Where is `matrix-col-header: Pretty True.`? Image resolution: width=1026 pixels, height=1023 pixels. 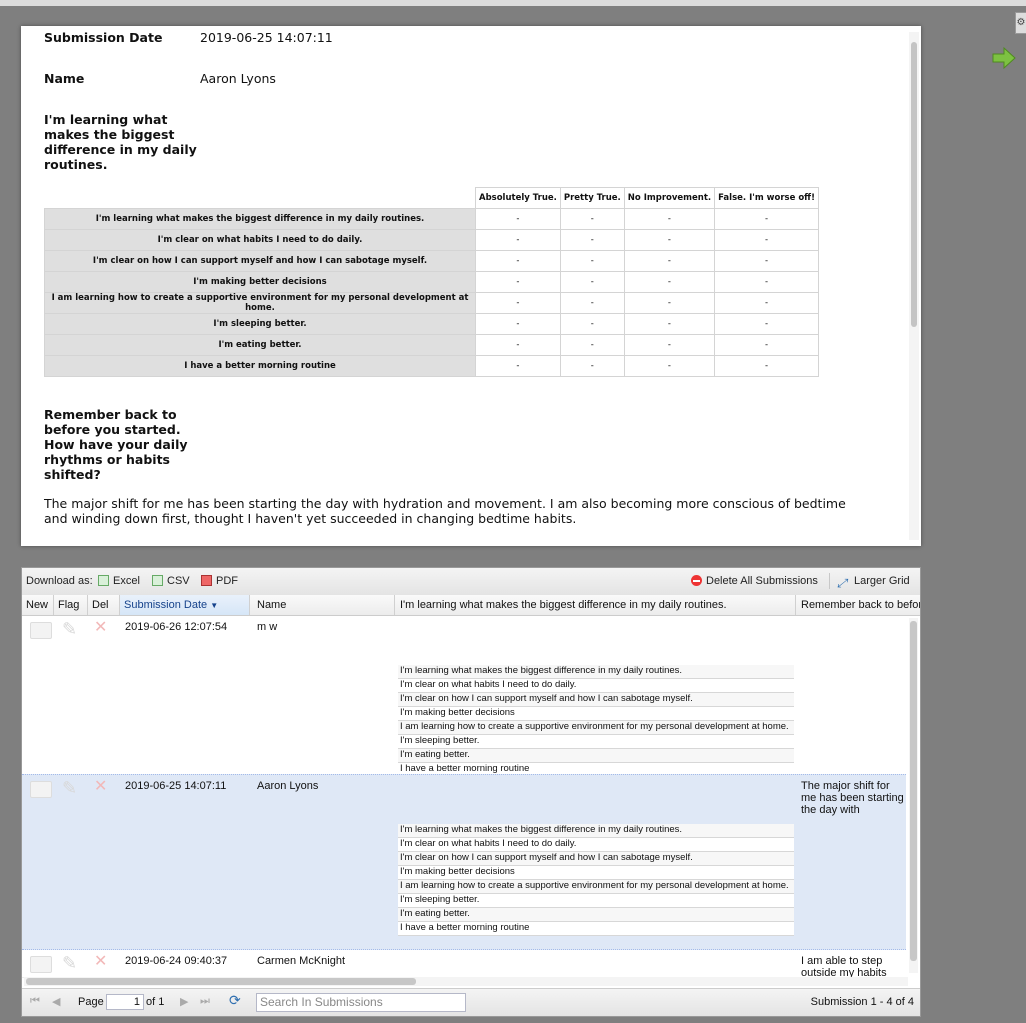
matrix-col-header: Pretty True. is located at coordinates (592, 198).